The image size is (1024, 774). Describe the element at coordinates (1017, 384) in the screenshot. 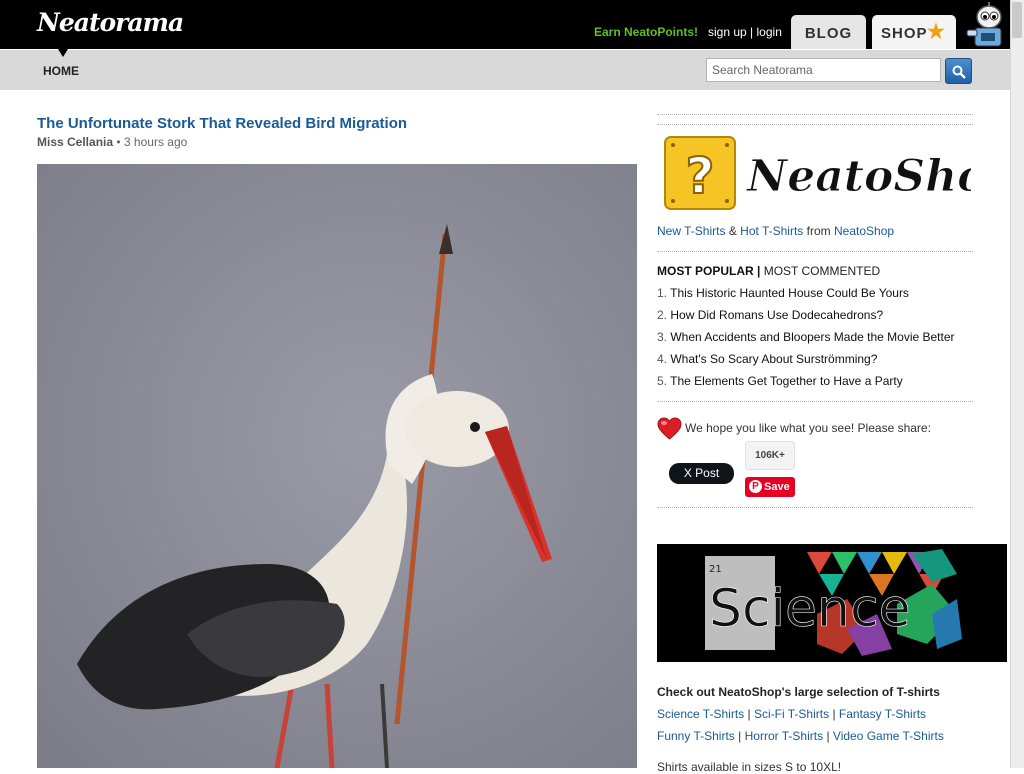

I see `scrollbar-track` at that location.